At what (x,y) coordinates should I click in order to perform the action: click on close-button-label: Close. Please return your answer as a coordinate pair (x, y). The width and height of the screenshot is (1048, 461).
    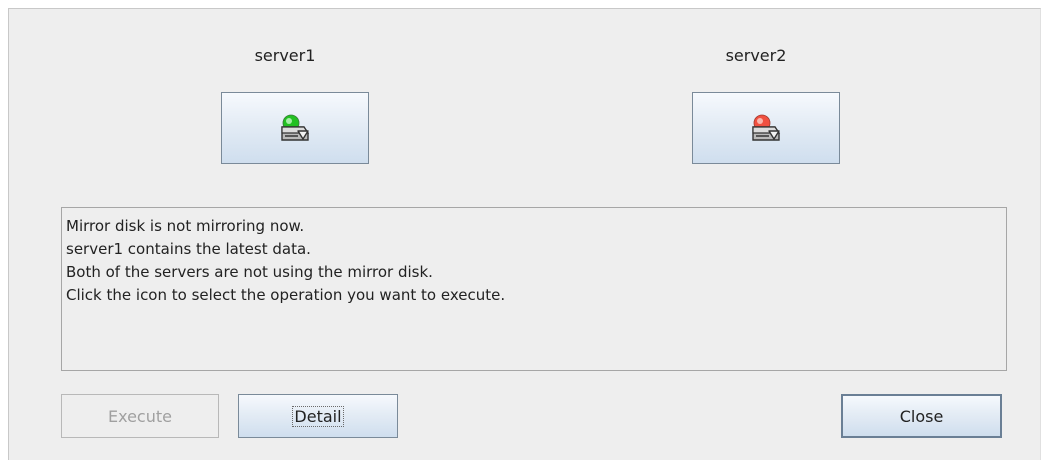
    Looking at the image, I should click on (921, 416).